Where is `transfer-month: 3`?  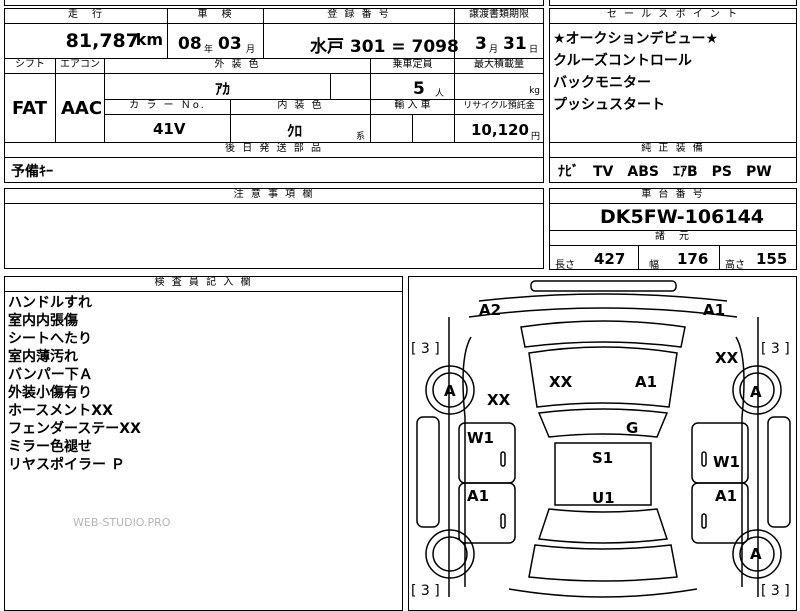
transfer-month: 3 is located at coordinates (481, 44).